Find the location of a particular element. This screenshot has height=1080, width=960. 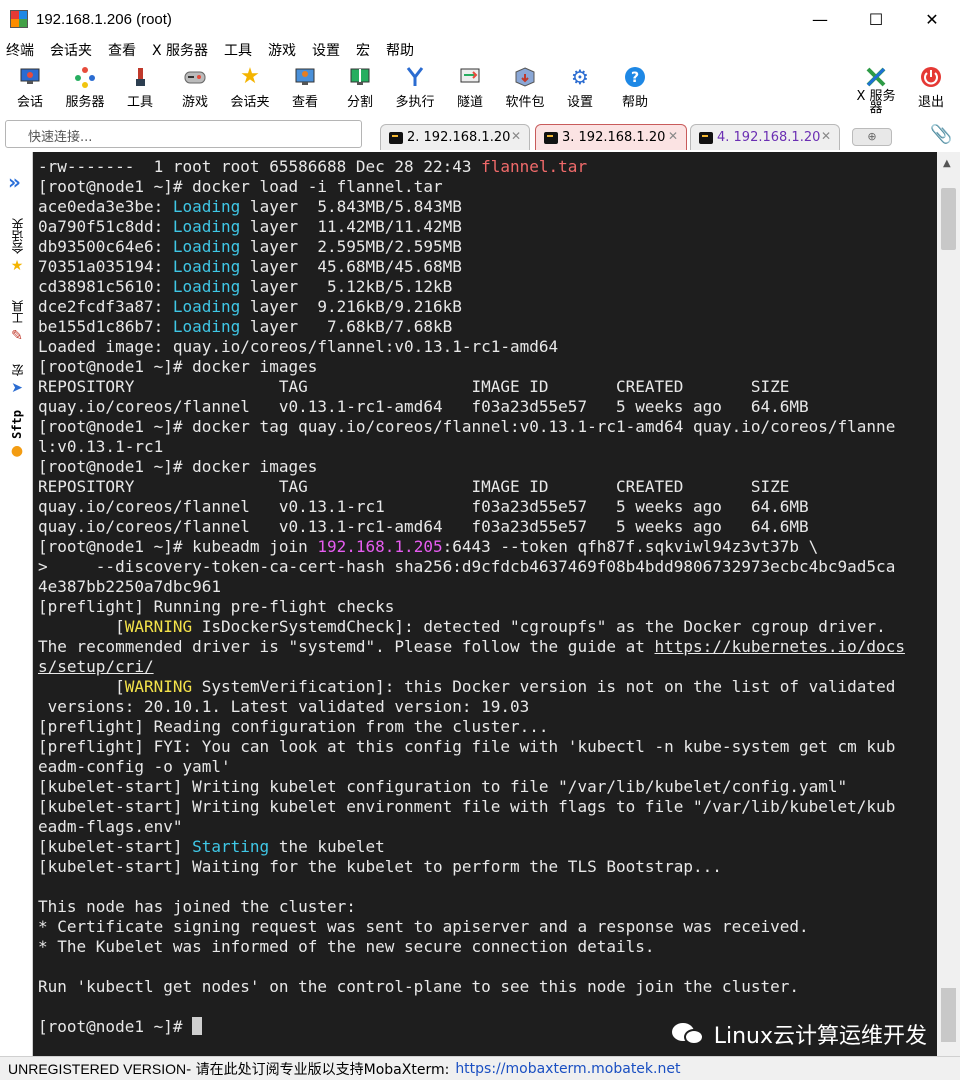

exit-button: 退出 is located at coordinates (930, 87).